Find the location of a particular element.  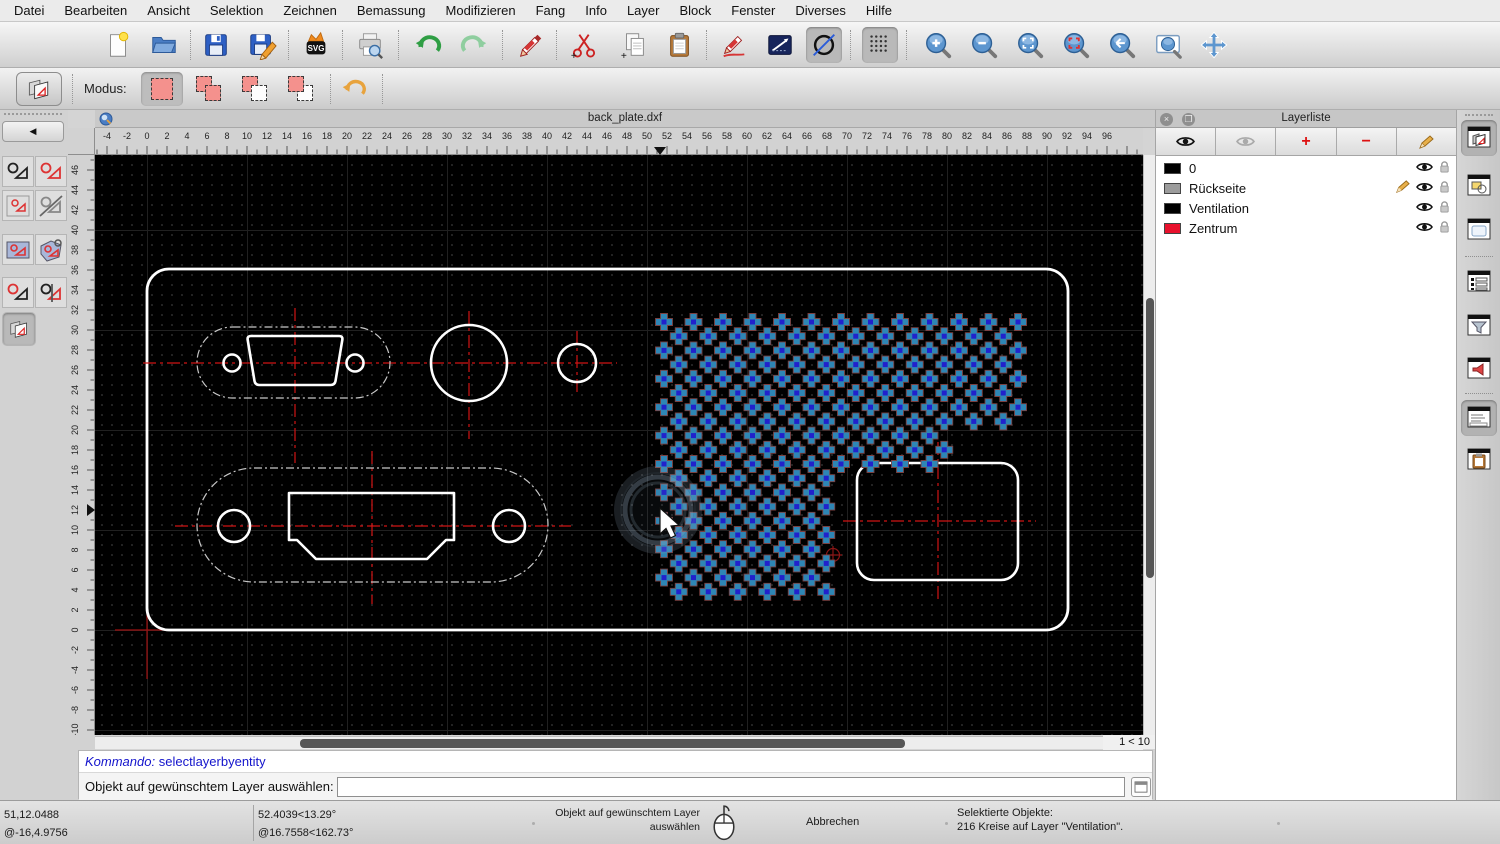

mode-remove-from-selection-button is located at coordinates (255, 89).